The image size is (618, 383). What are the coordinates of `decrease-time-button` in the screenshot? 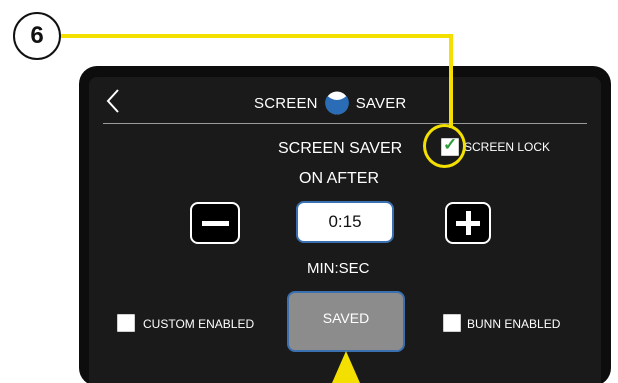 It's located at (215, 223).